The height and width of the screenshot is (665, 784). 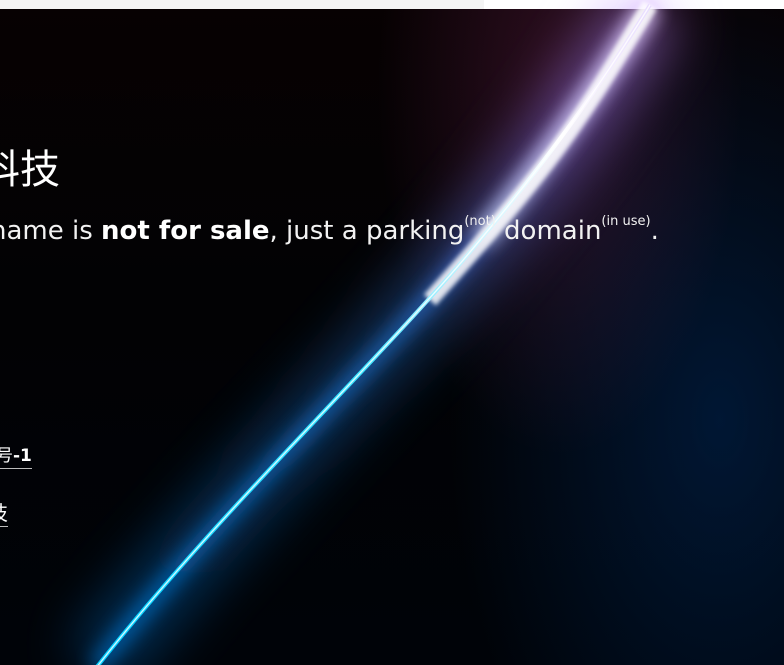 I want to click on not-for-sale-text: not for sale, so click(x=185, y=231).